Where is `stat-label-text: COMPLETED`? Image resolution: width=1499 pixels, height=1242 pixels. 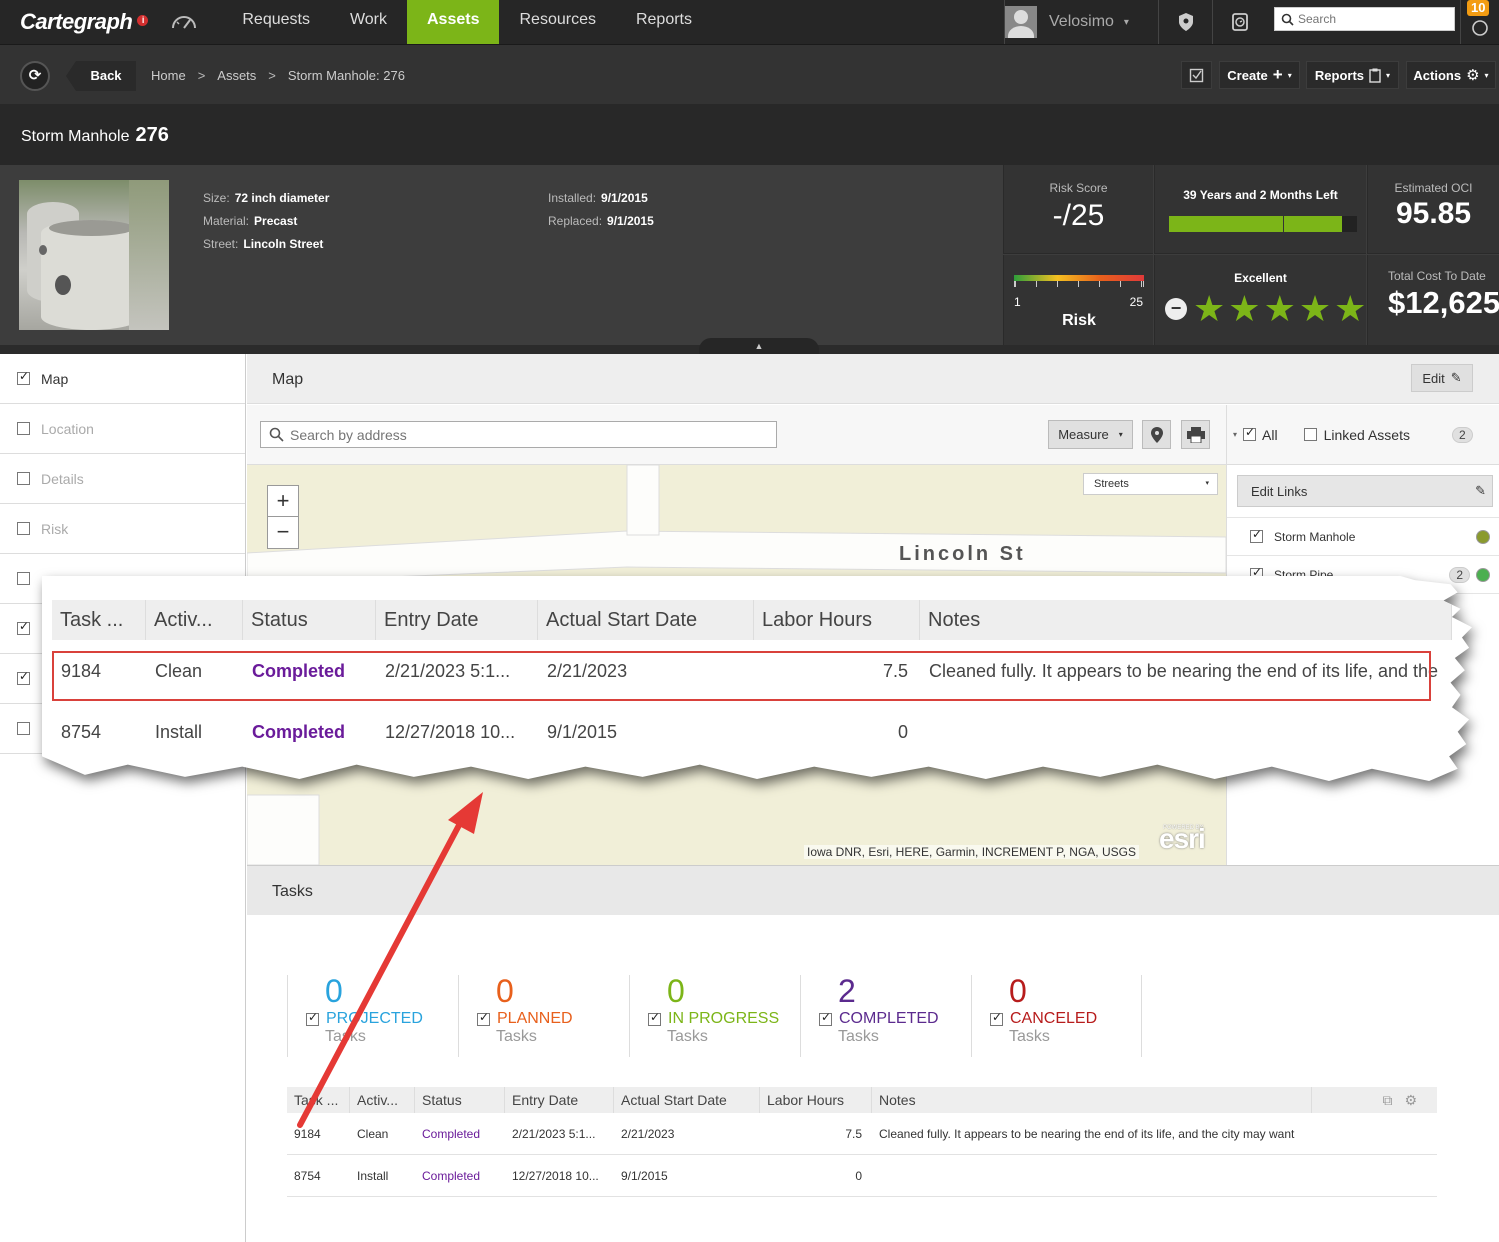
stat-label-text: COMPLETED is located at coordinates (889, 1018).